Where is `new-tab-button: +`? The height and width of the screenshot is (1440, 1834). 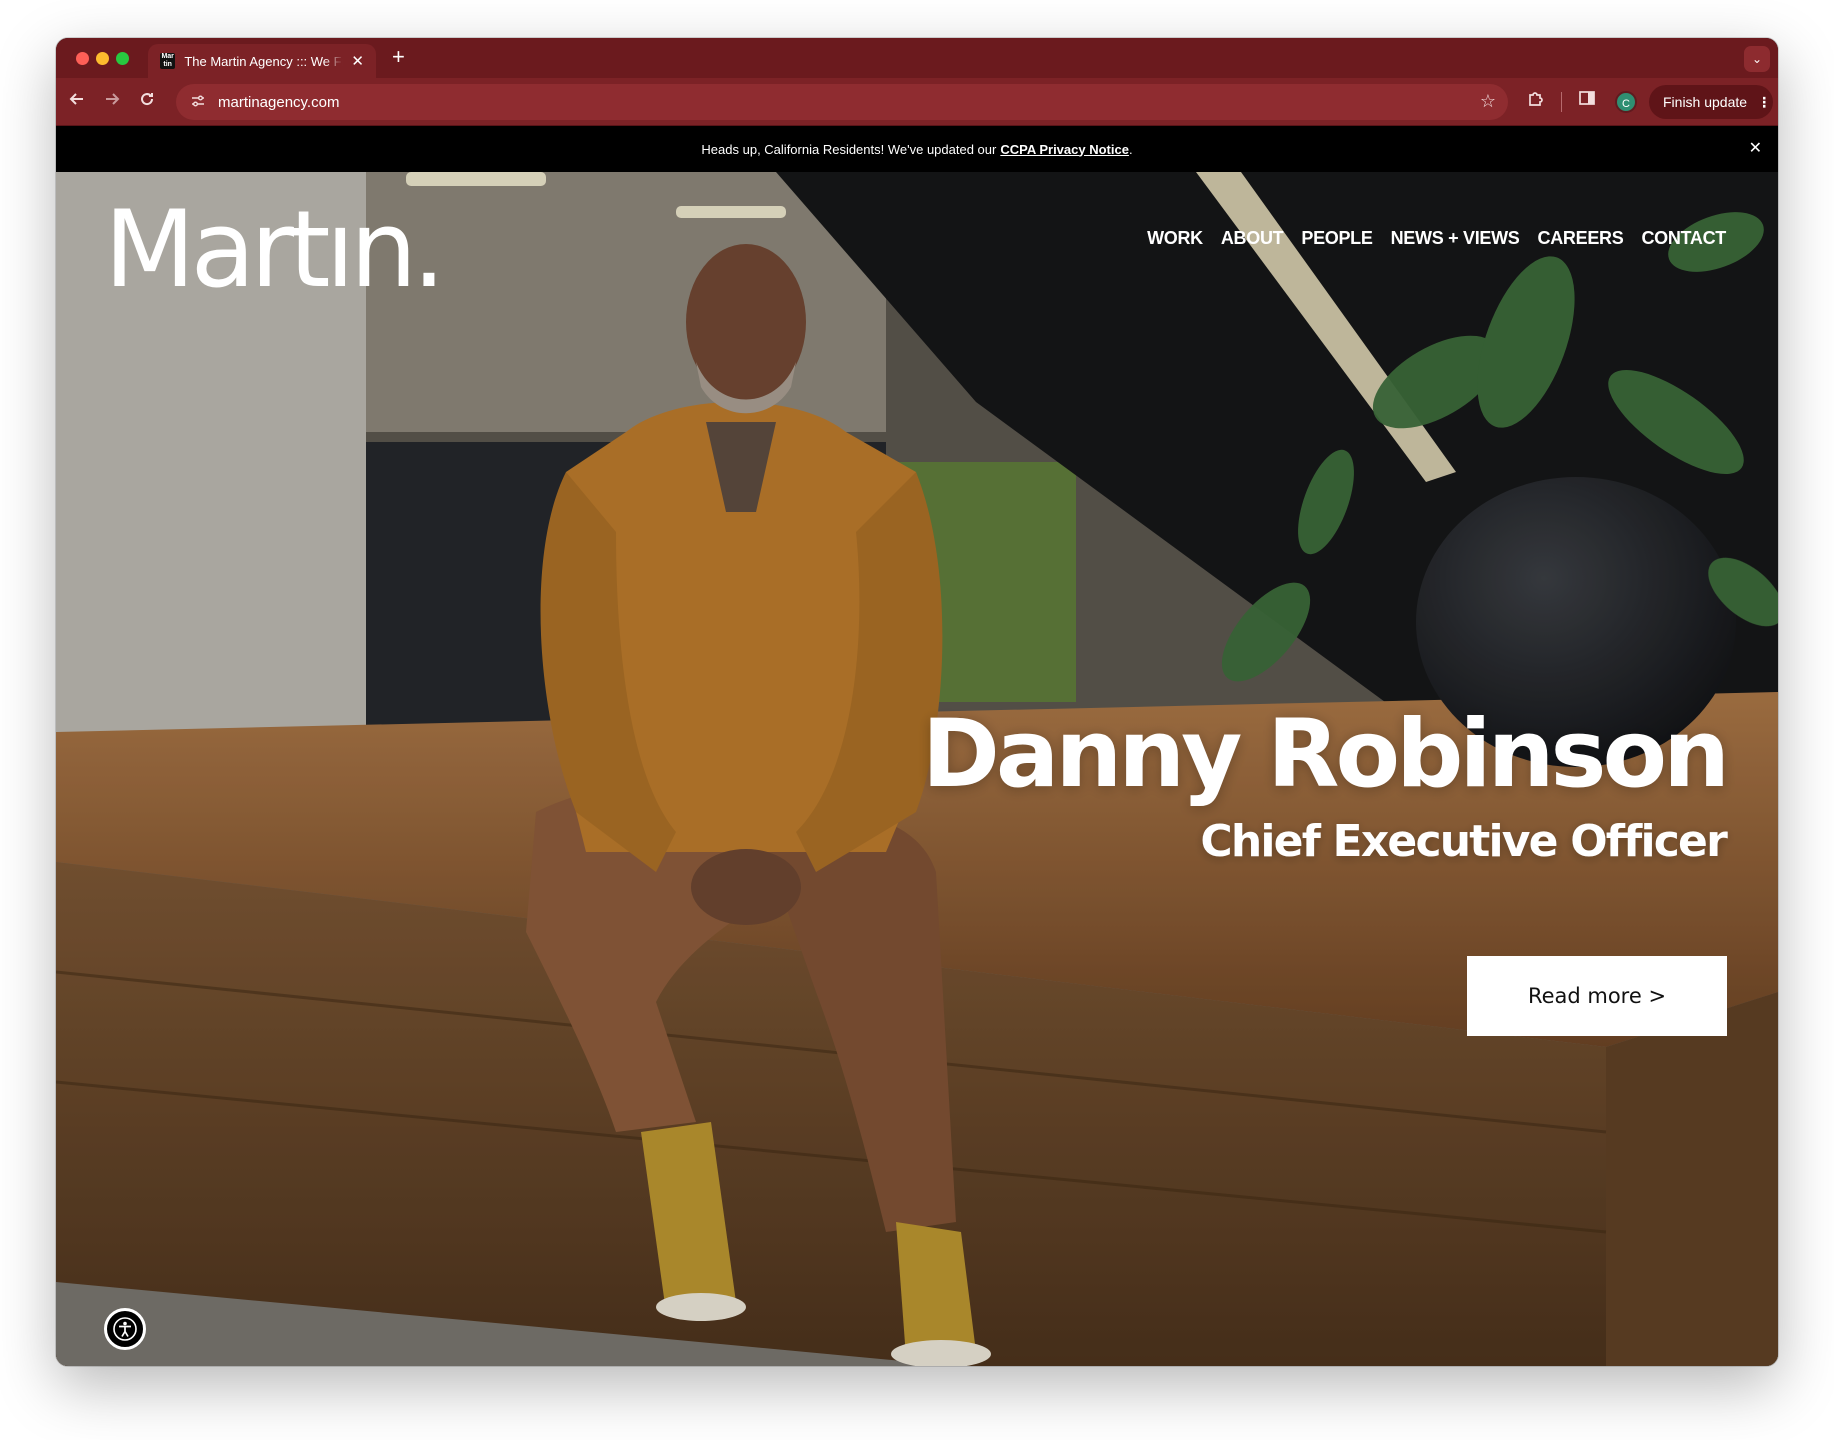
new-tab-button: + is located at coordinates (398, 57).